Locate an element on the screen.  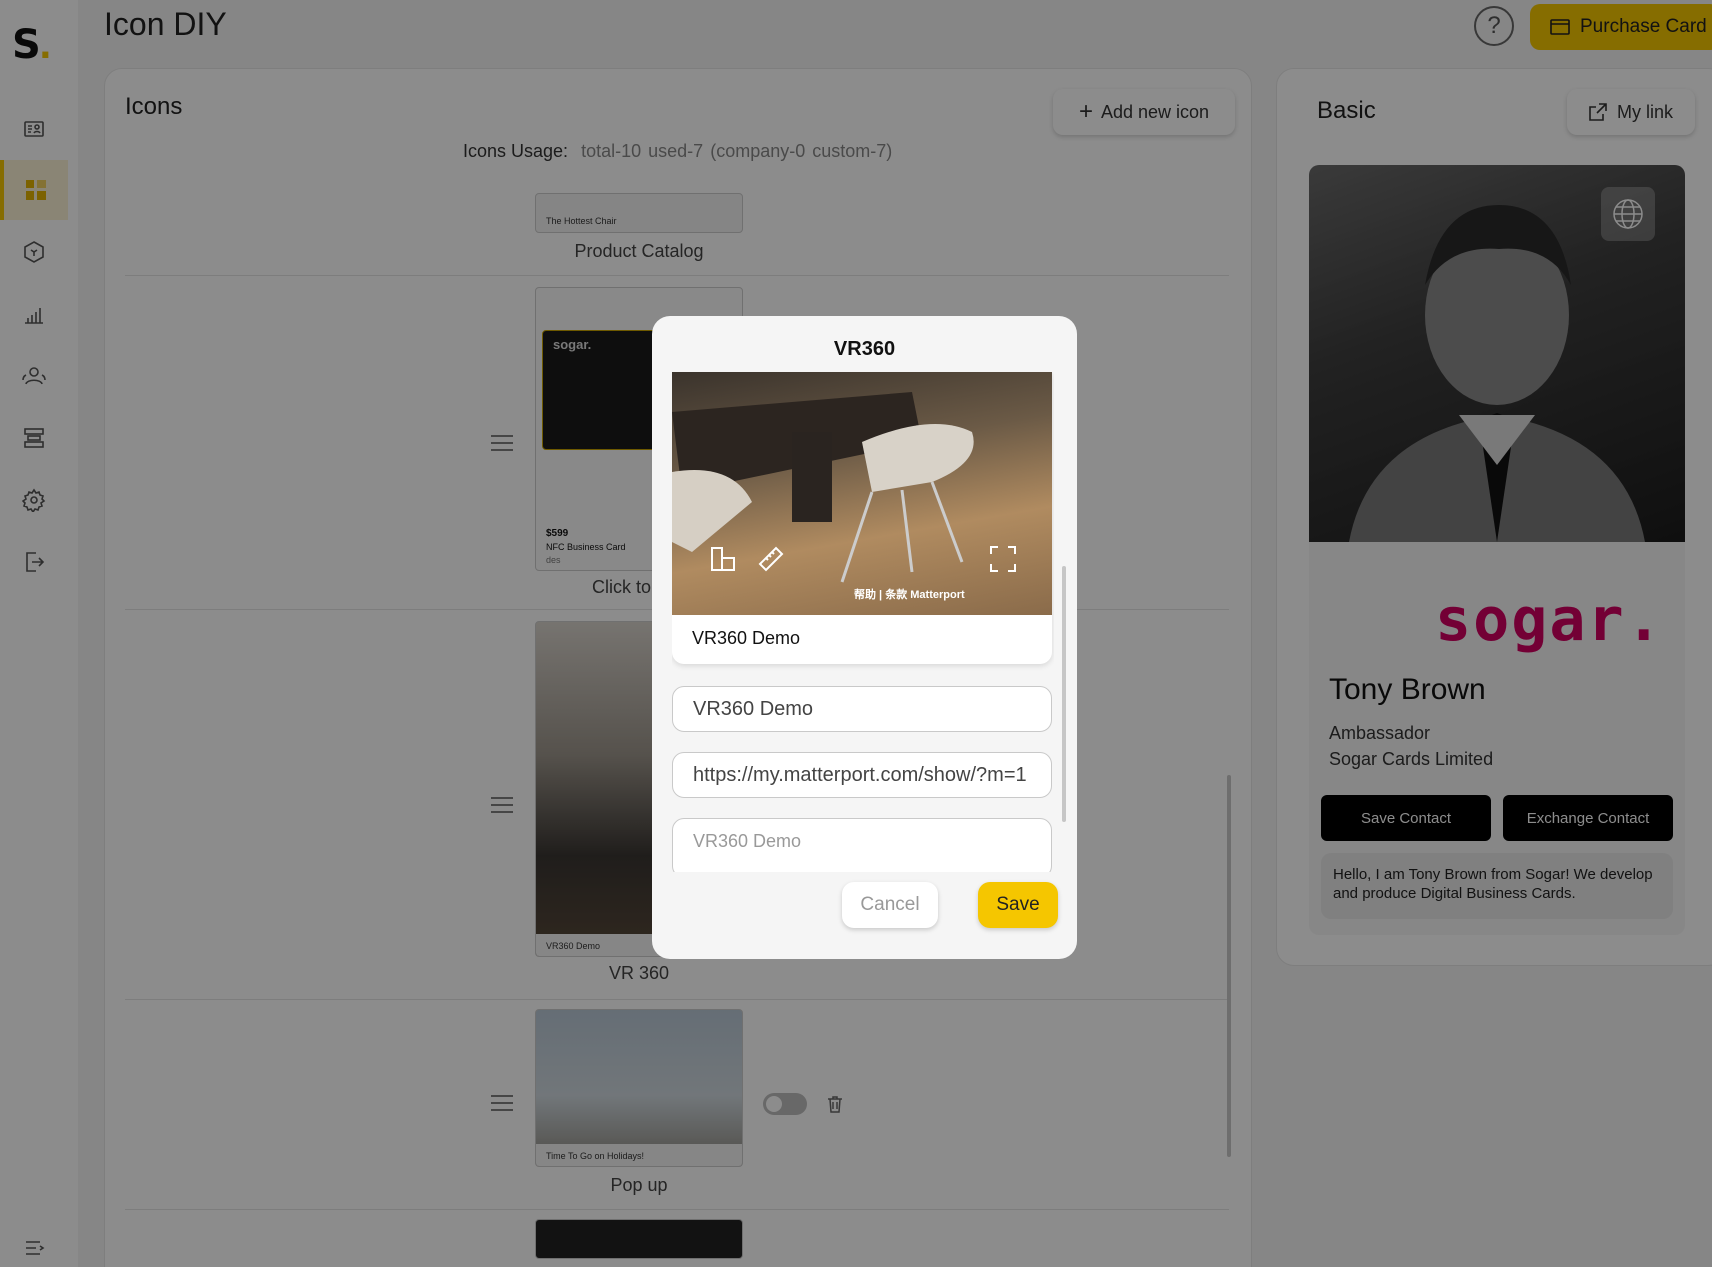
vr360-image: 帮助 | 条款 Matterport is located at coordinates (862, 493).